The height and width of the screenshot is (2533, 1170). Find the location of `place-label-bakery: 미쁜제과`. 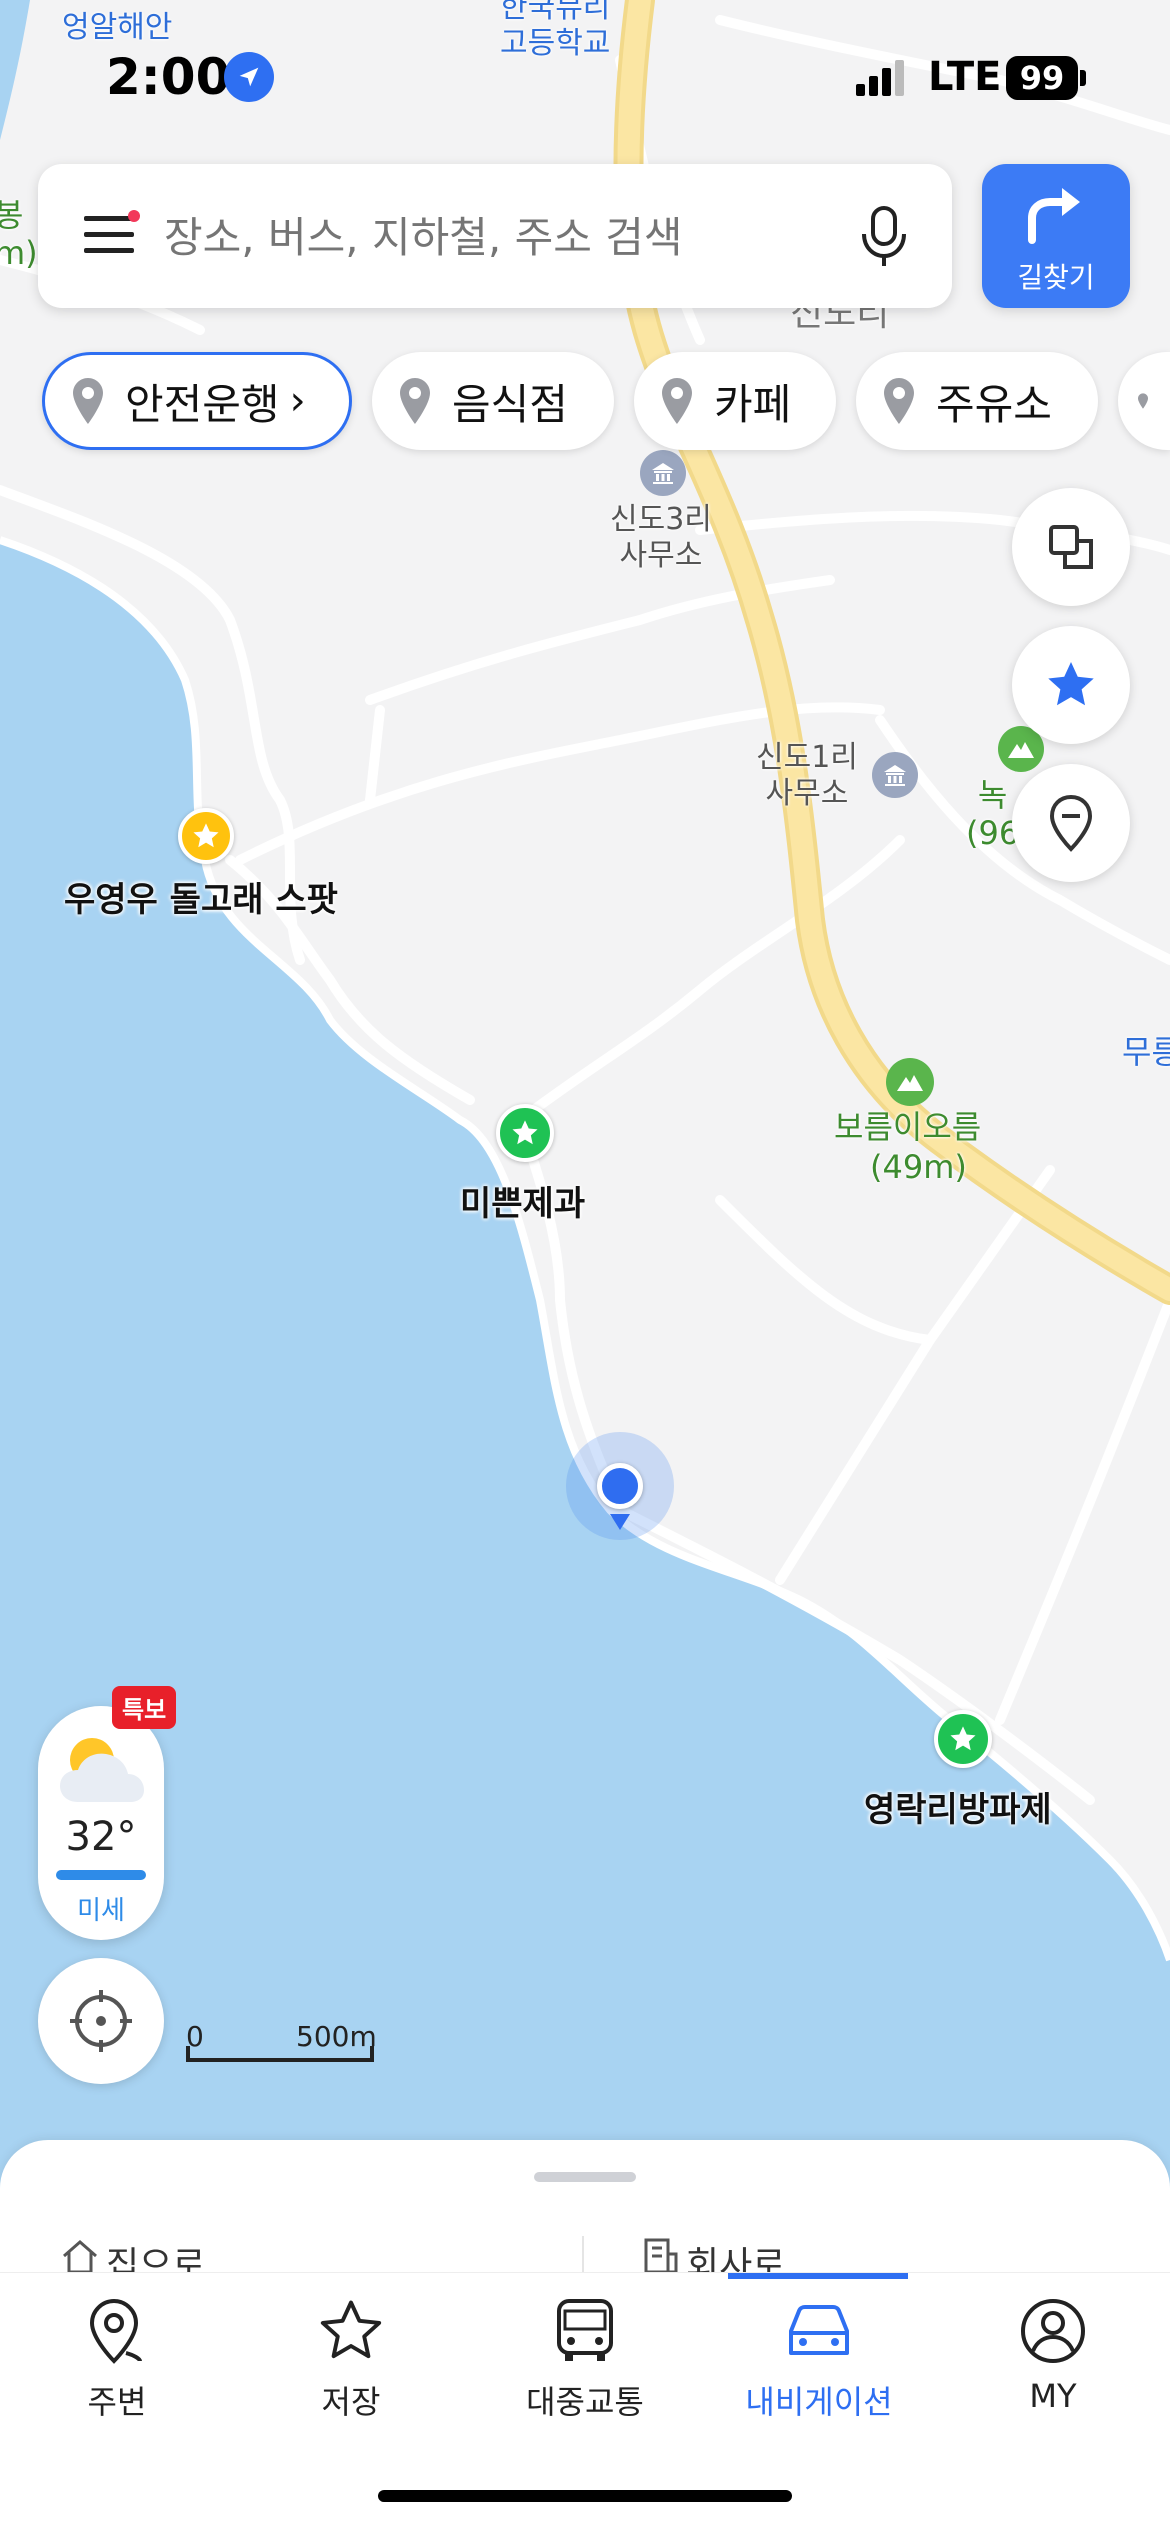

place-label-bakery: 미쁜제과 is located at coordinates (522, 1200).